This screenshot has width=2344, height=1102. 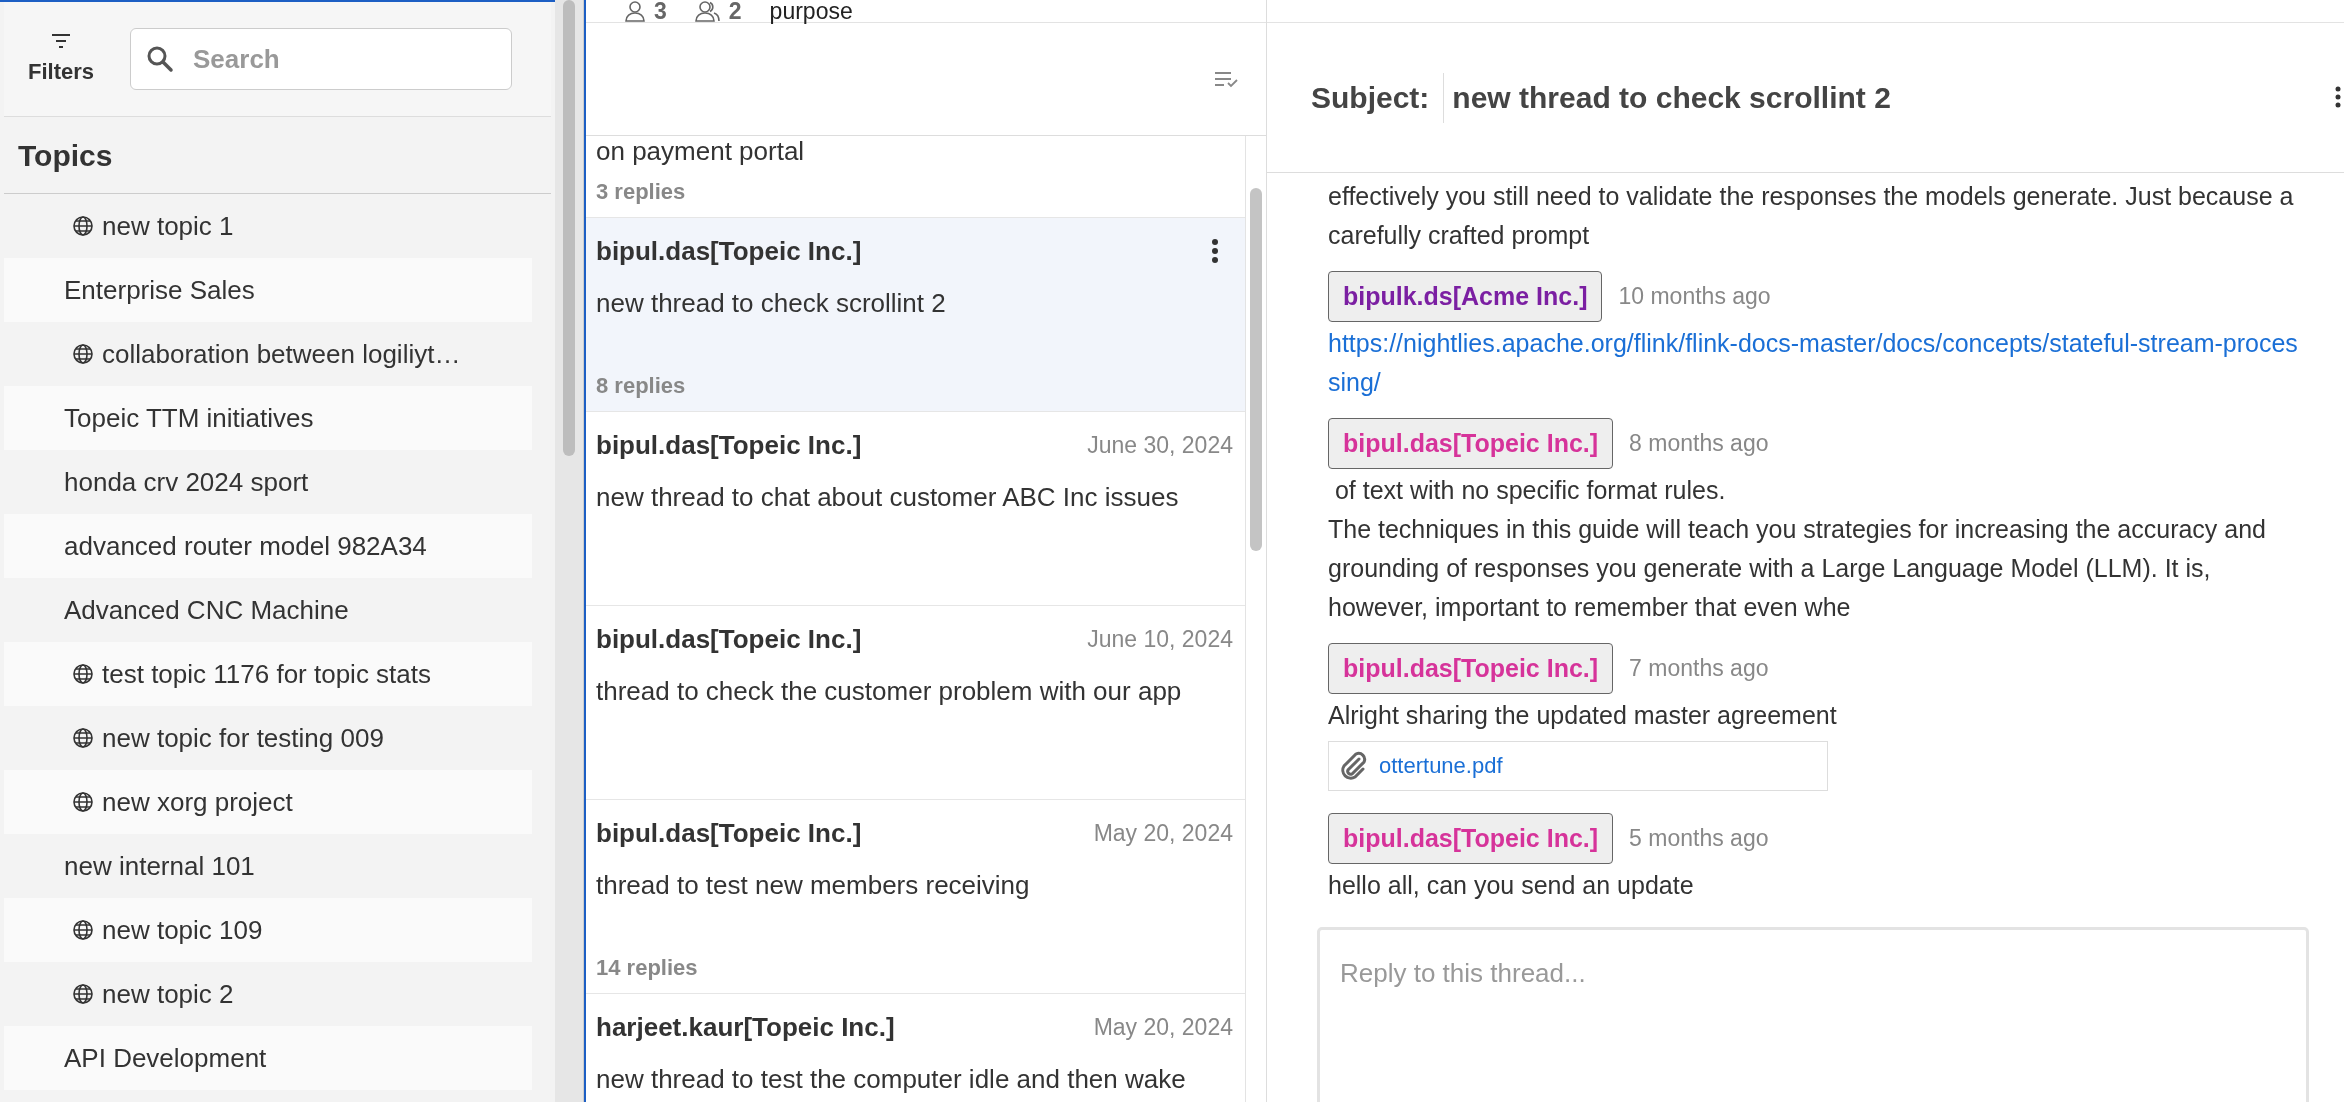 I want to click on attachment-card: ottertune.pdf, so click(x=1578, y=766).